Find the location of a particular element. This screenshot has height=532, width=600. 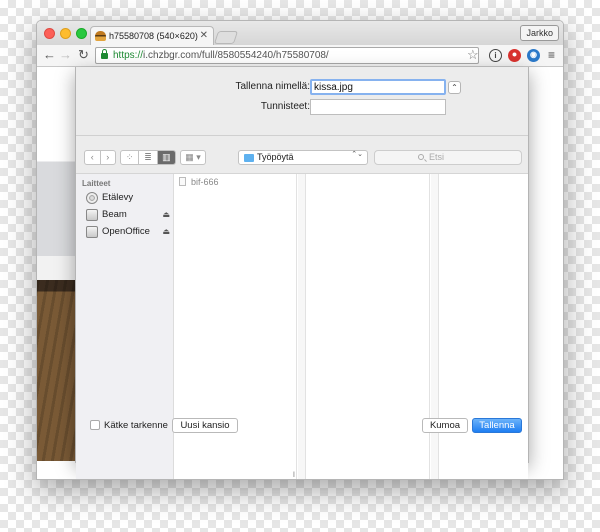

gallery-view-icon: ▦ ▾ is located at coordinates (193, 157).